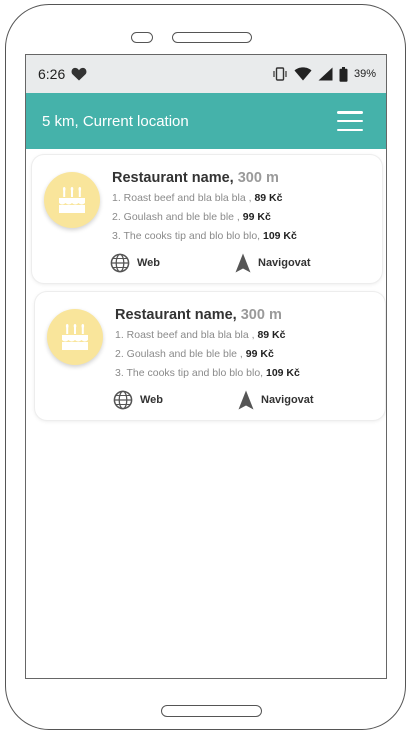 Image resolution: width=411 pixels, height=736 pixels. What do you see at coordinates (206, 121) in the screenshot?
I see `app-bar: 5 km, Current location` at bounding box center [206, 121].